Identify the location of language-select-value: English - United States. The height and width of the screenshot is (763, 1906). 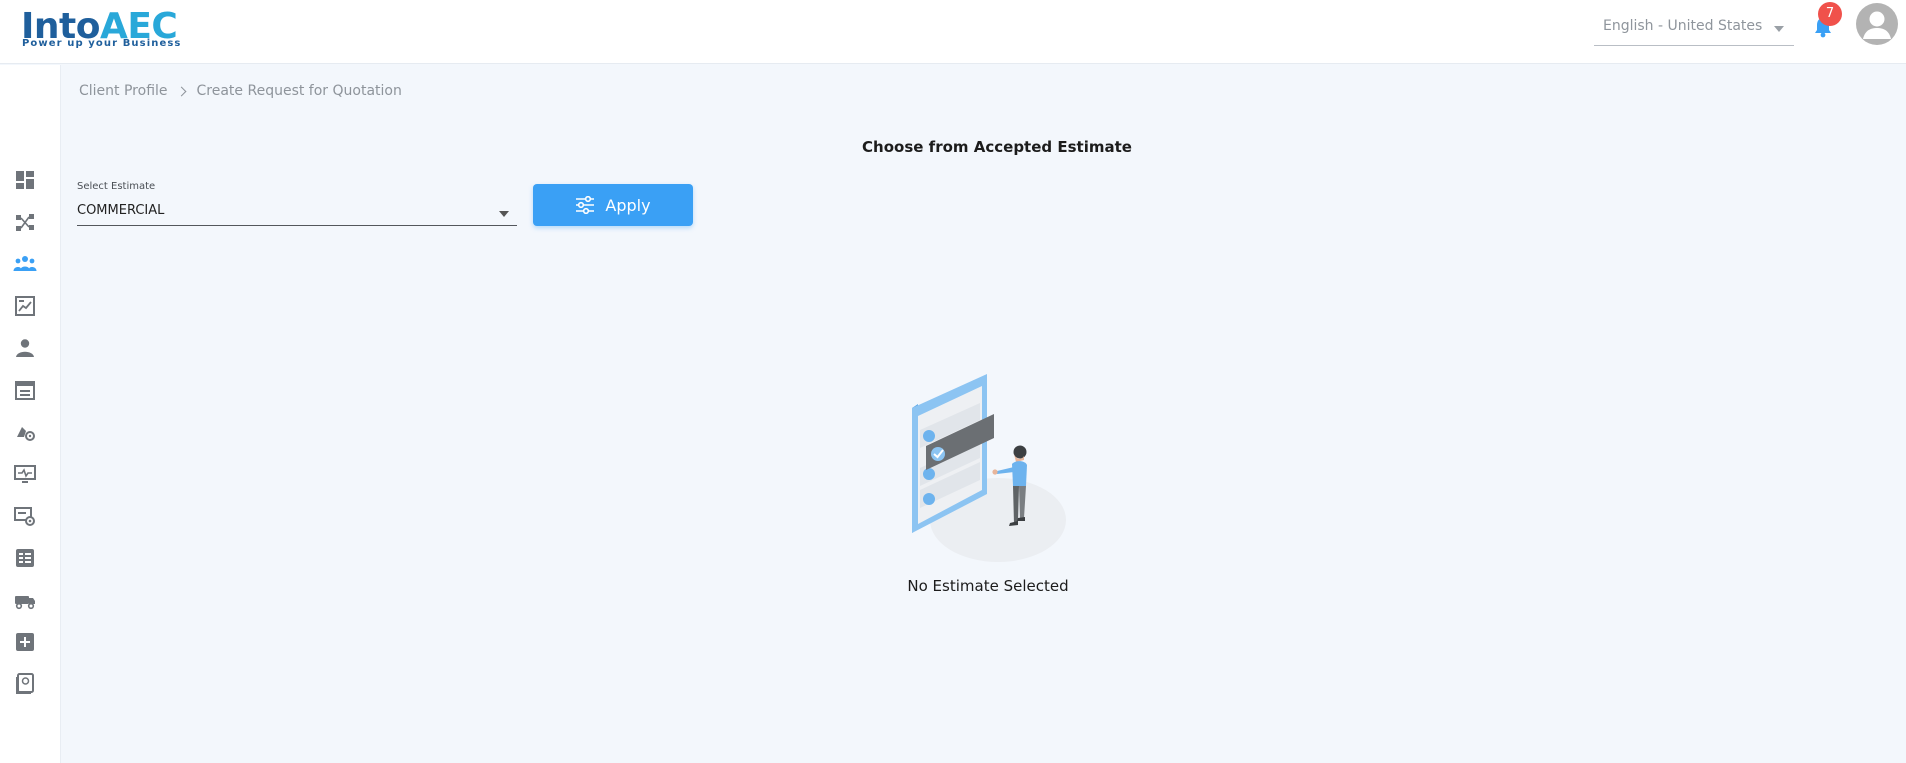
(1683, 26).